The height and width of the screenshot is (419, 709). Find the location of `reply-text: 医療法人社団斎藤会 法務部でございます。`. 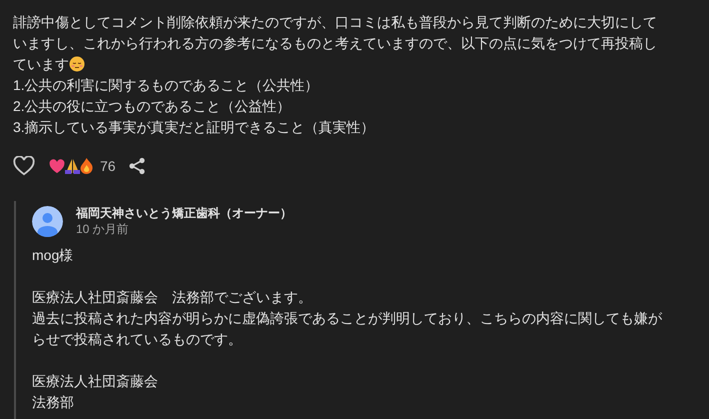

reply-text: 医療法人社団斎藤会 法務部でございます。 is located at coordinates (172, 297).